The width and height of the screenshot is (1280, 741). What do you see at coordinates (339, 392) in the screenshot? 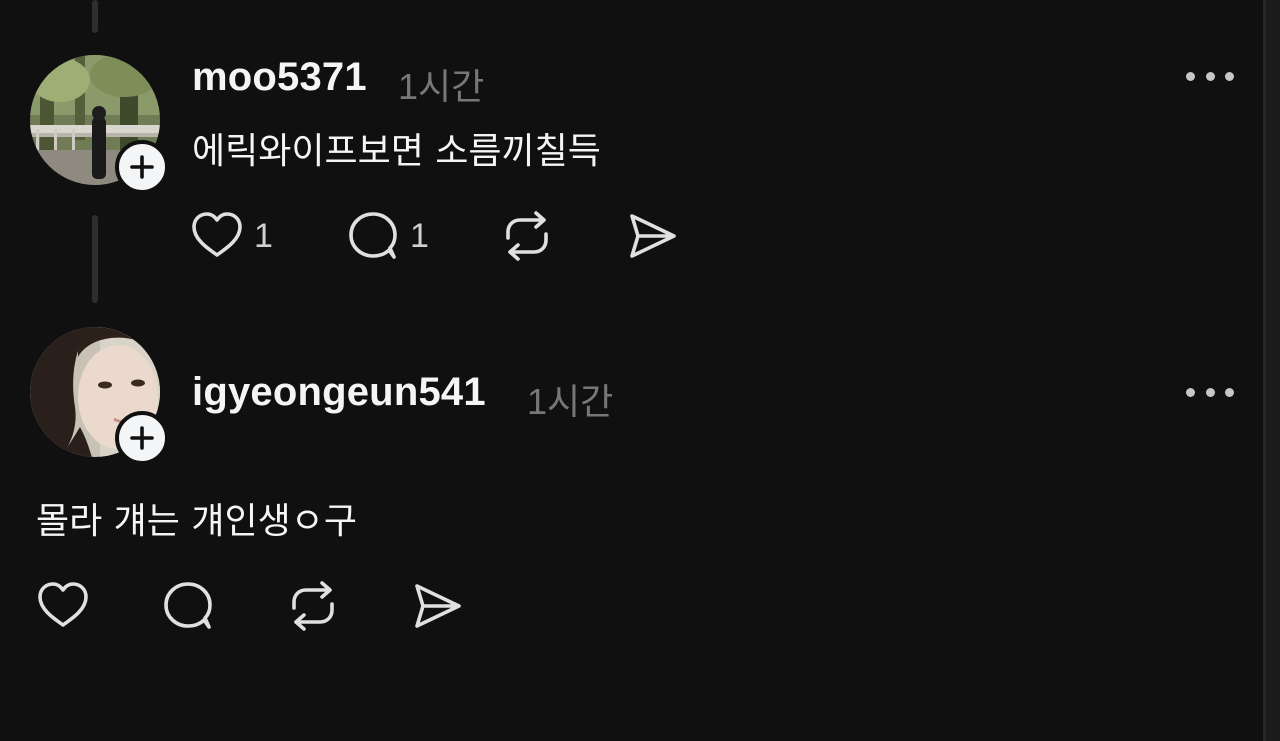
I see `post-username: igyeongeun541` at bounding box center [339, 392].